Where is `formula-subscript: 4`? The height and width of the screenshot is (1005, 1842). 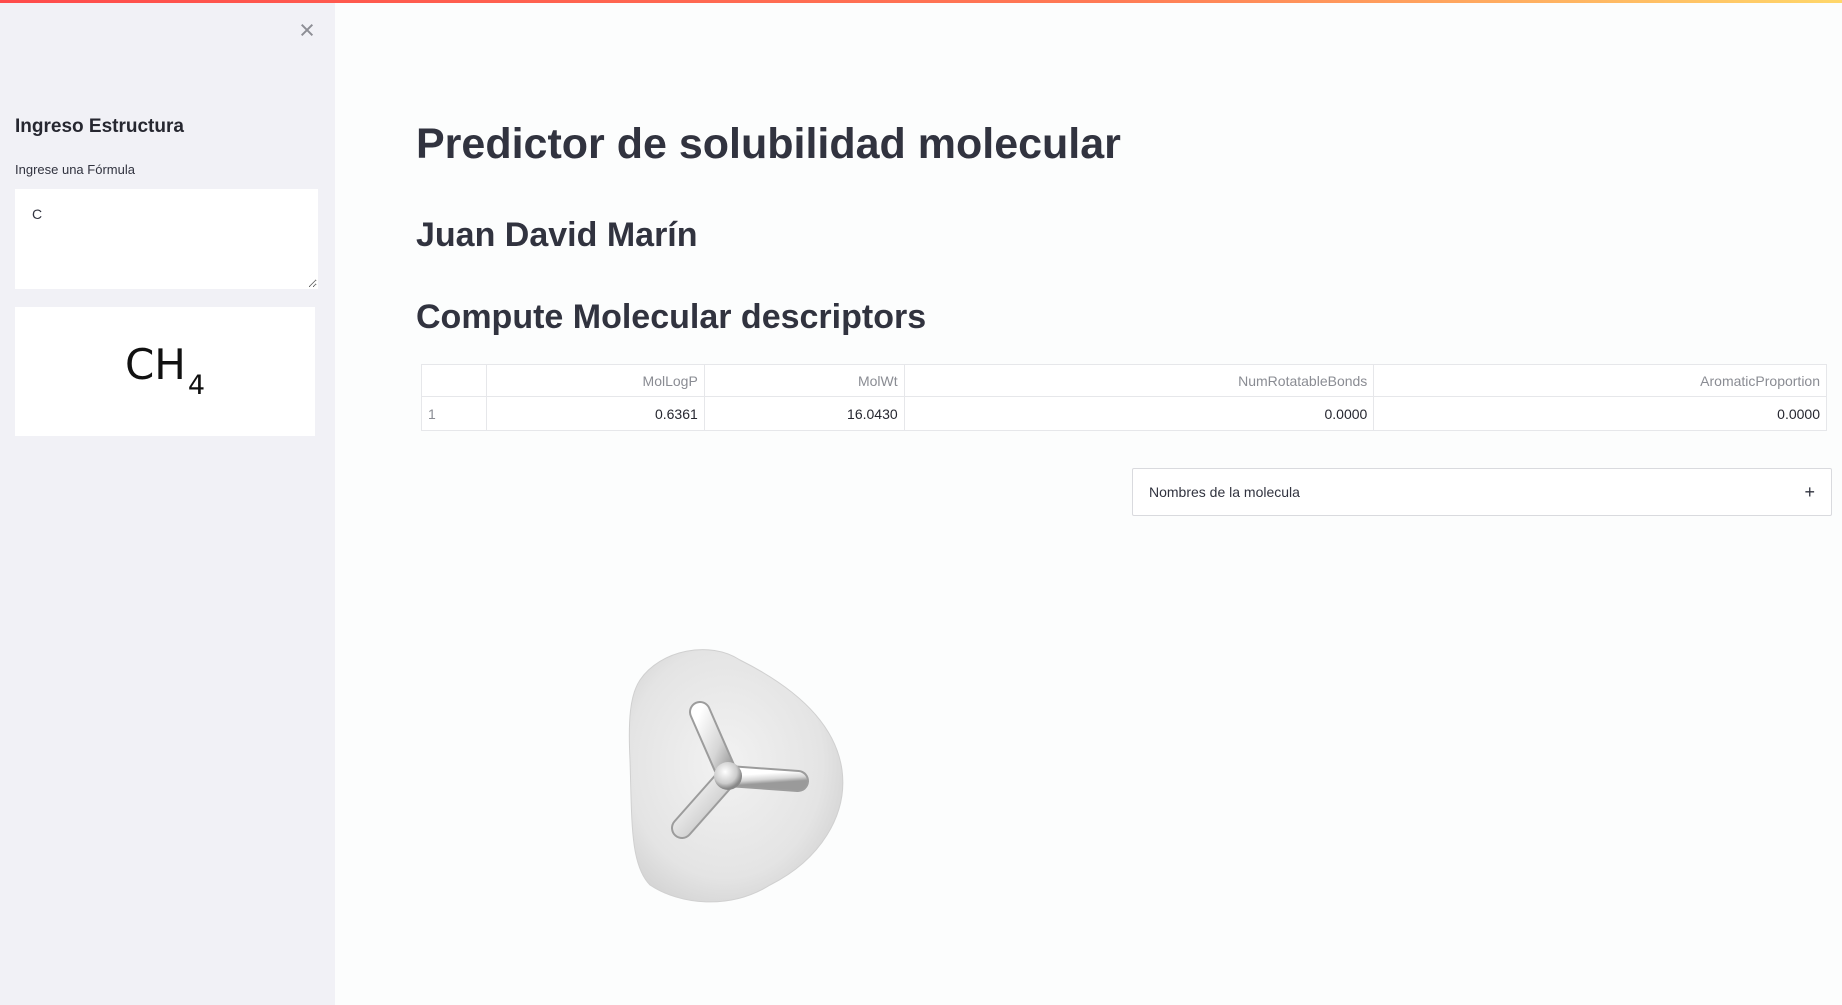
formula-subscript: 4 is located at coordinates (196, 386).